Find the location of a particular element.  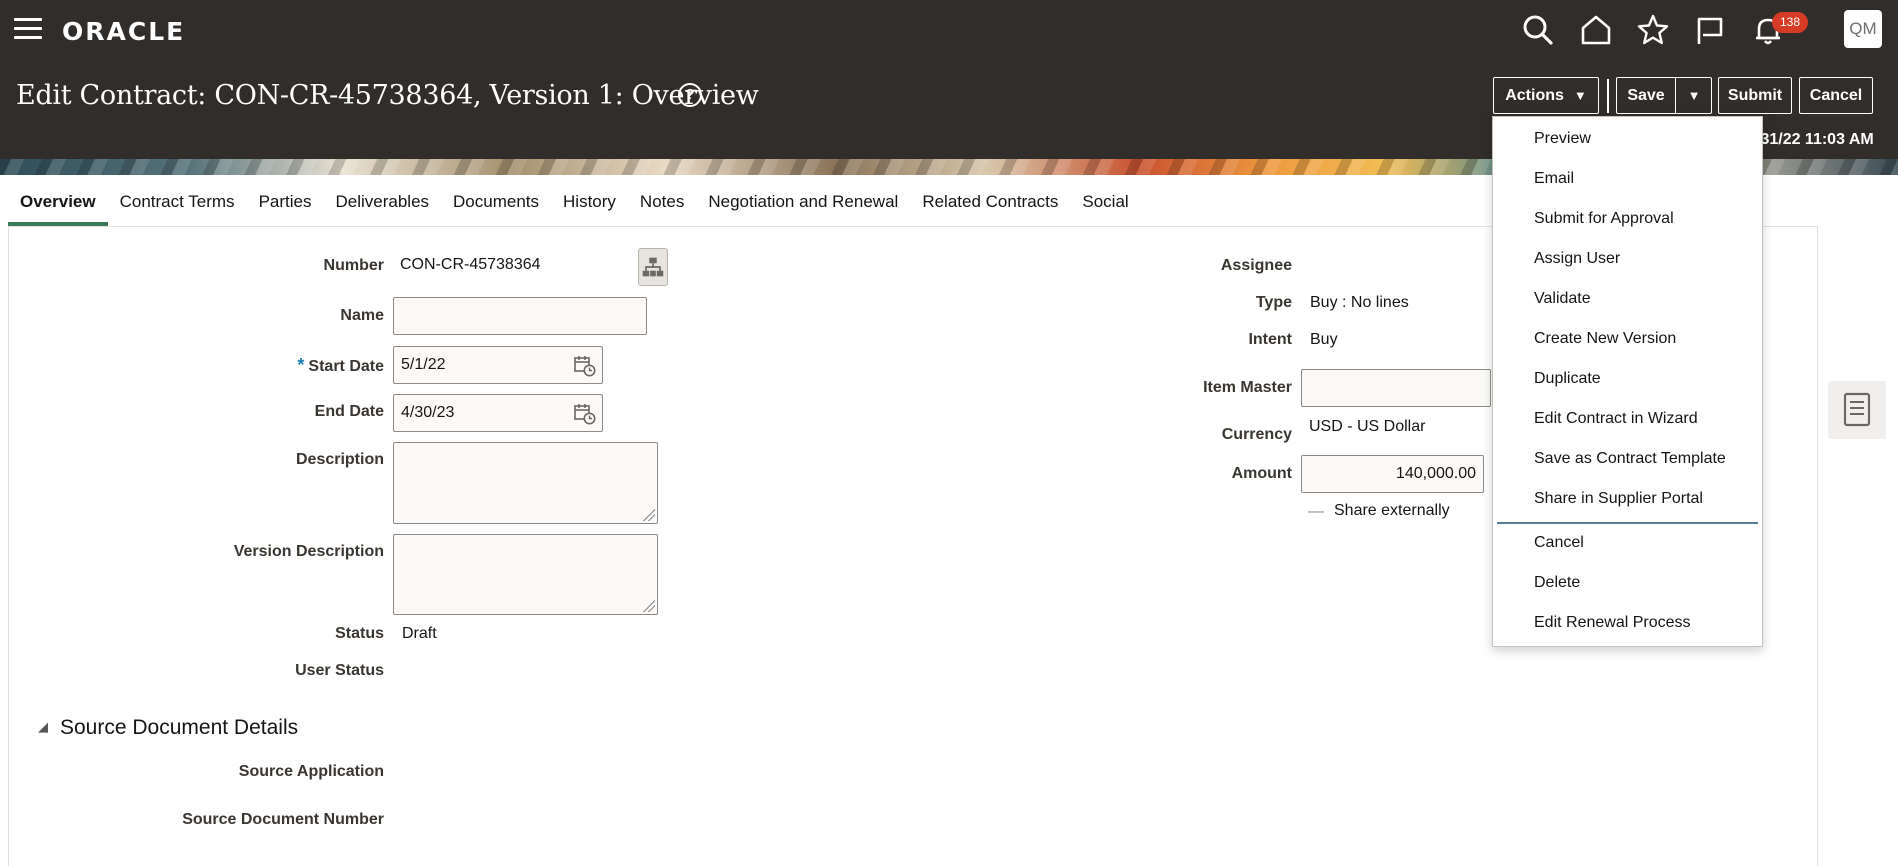

search-icon is located at coordinates (1538, 30).